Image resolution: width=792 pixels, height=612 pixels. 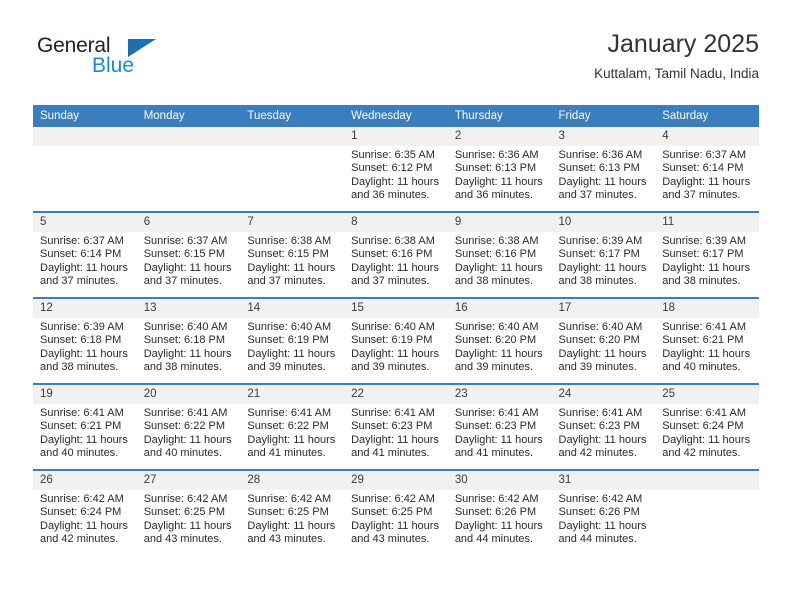 What do you see at coordinates (494, 539) in the screenshot?
I see `daylight-text-line2: and 44 minutes.` at bounding box center [494, 539].